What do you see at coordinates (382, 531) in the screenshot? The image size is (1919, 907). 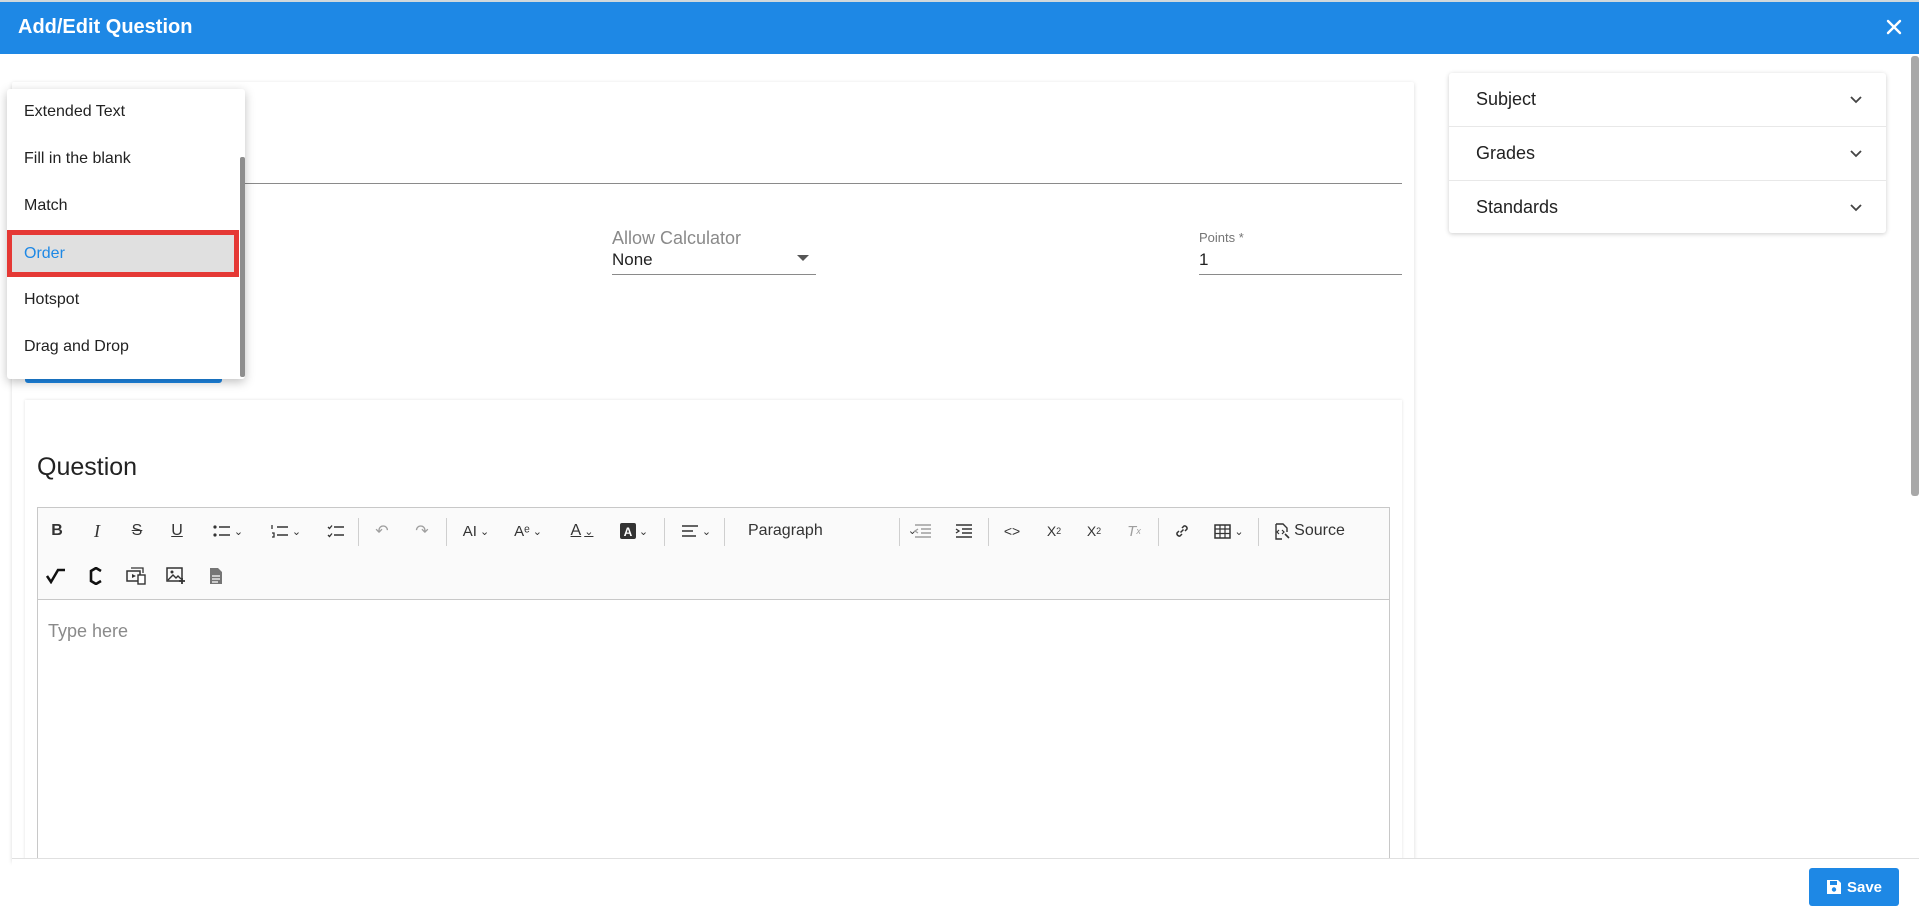 I see `undo-icon: ↶` at bounding box center [382, 531].